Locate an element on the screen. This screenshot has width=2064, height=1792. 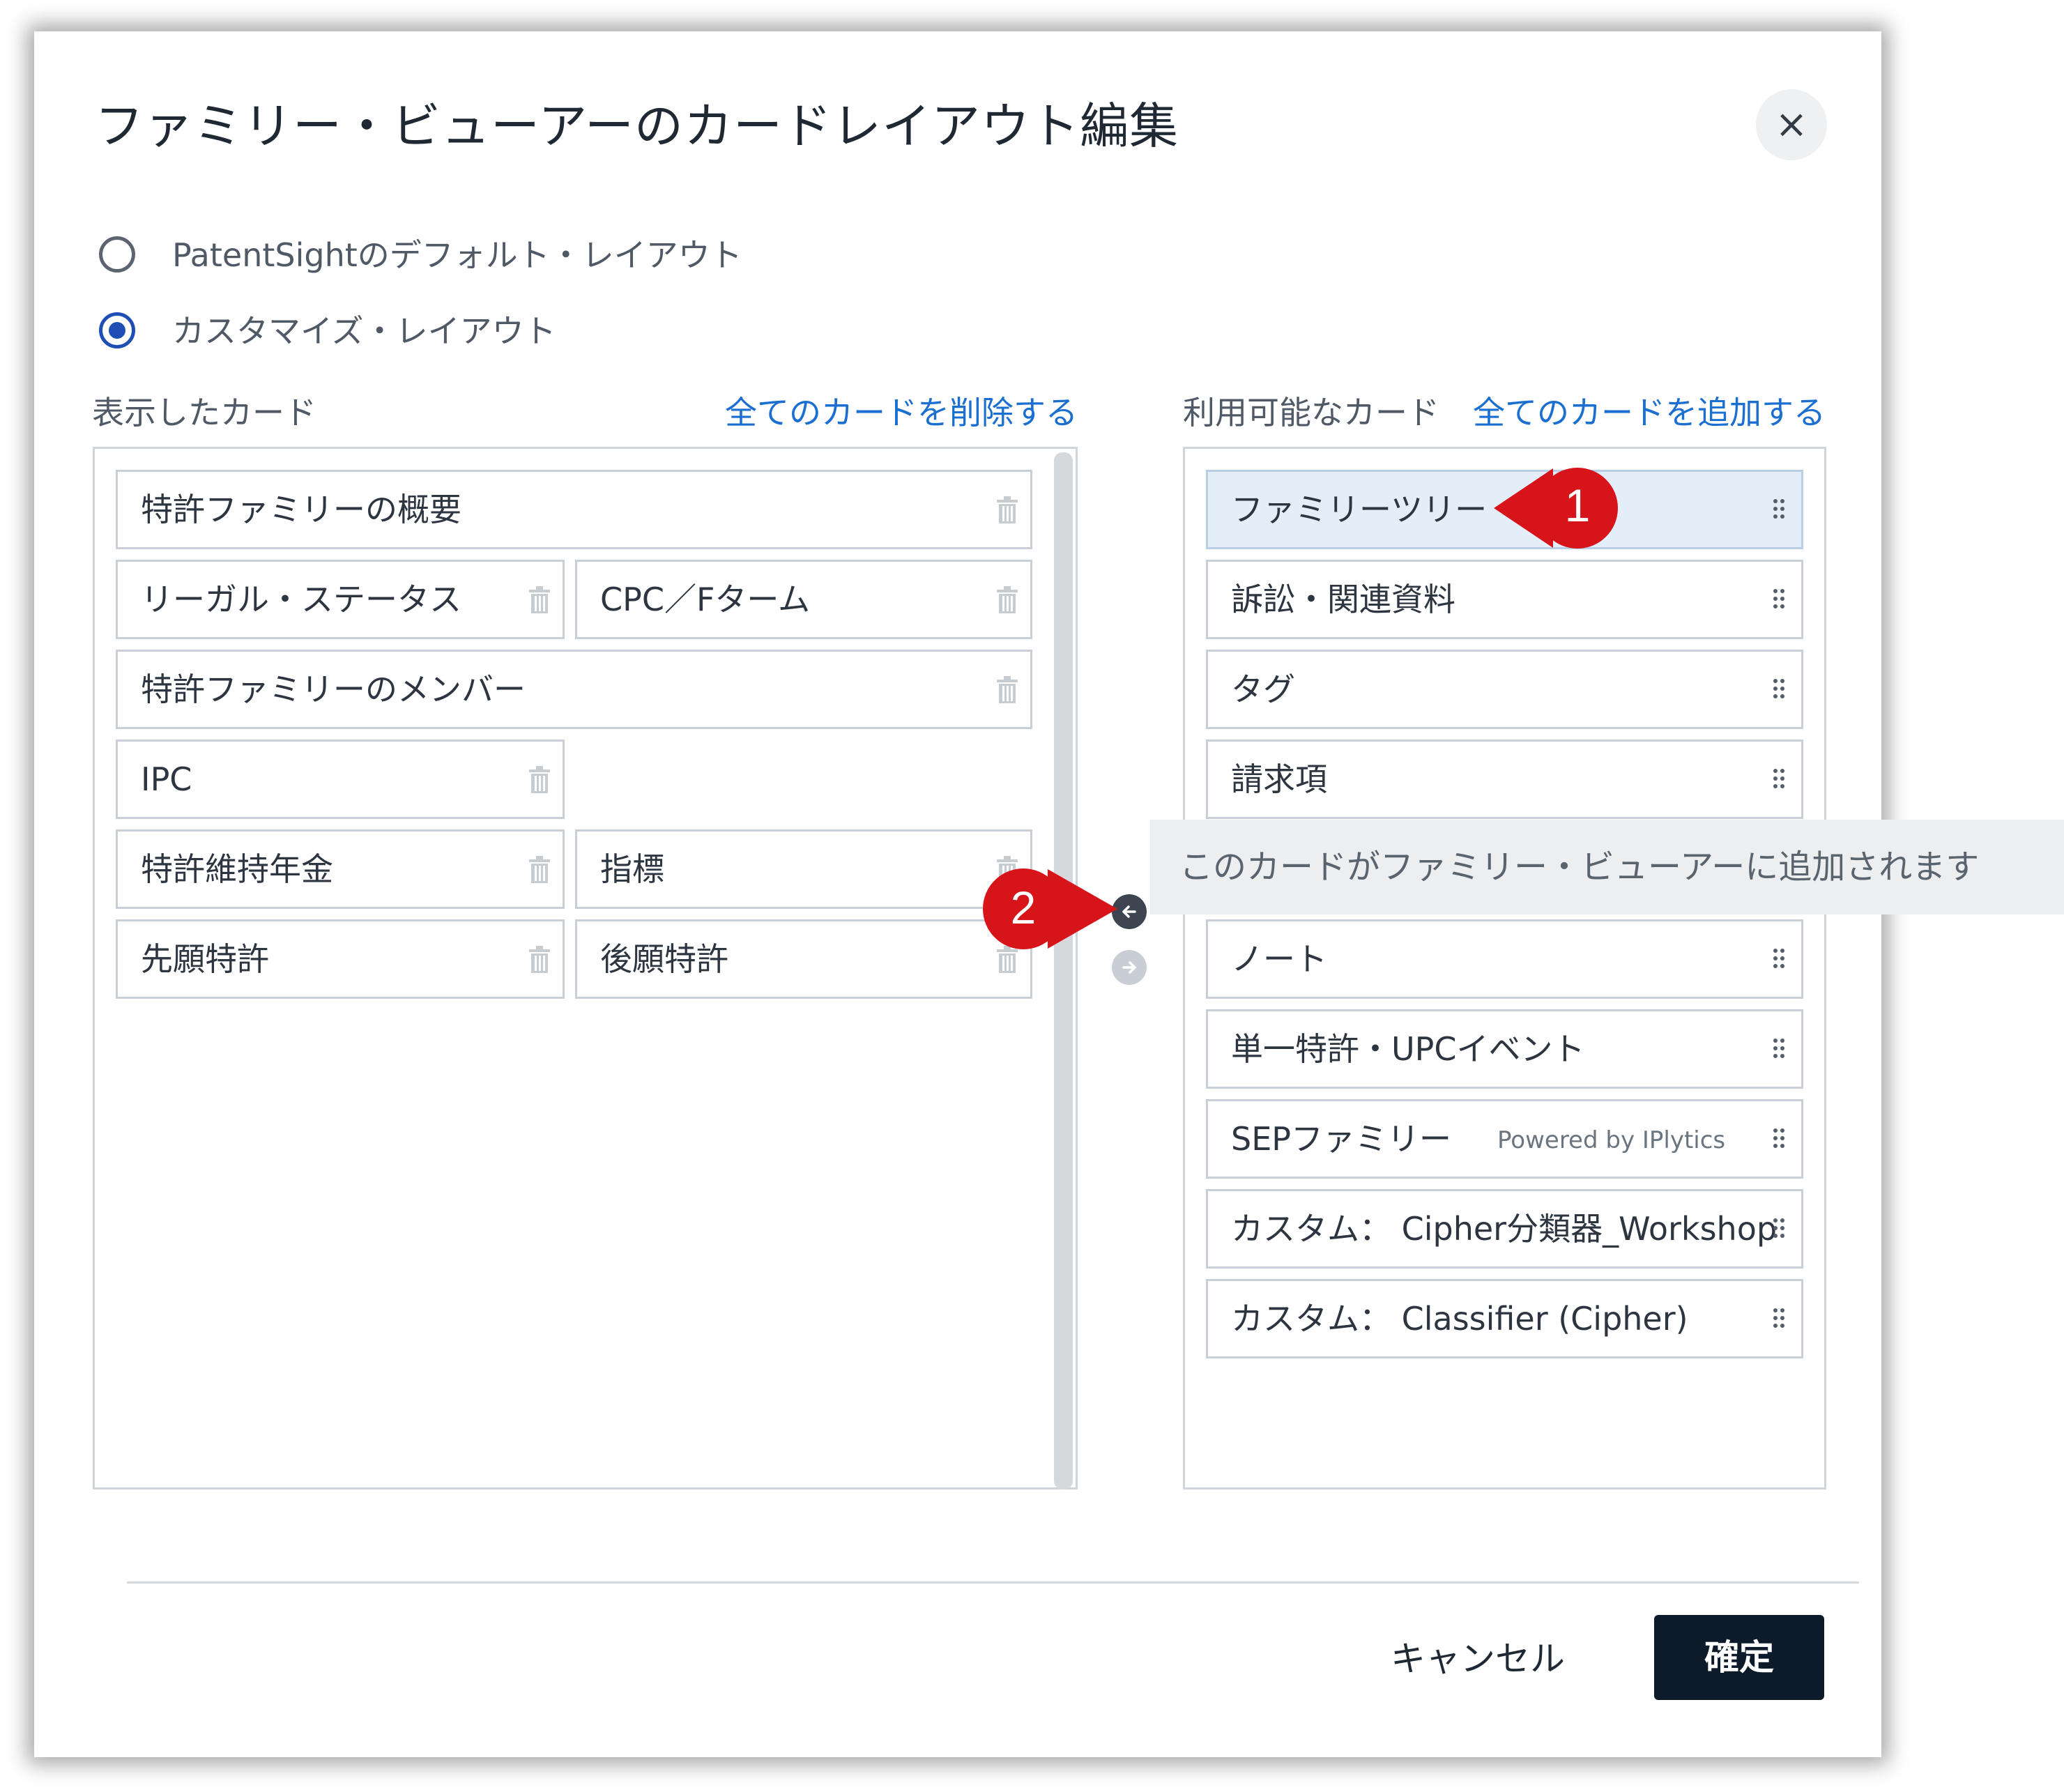
displayed-card-label: 後願特許 is located at coordinates (664, 959).